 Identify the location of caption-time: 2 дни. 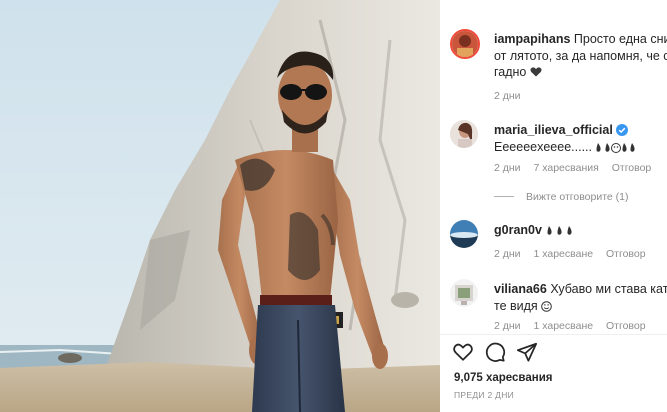
(507, 96).